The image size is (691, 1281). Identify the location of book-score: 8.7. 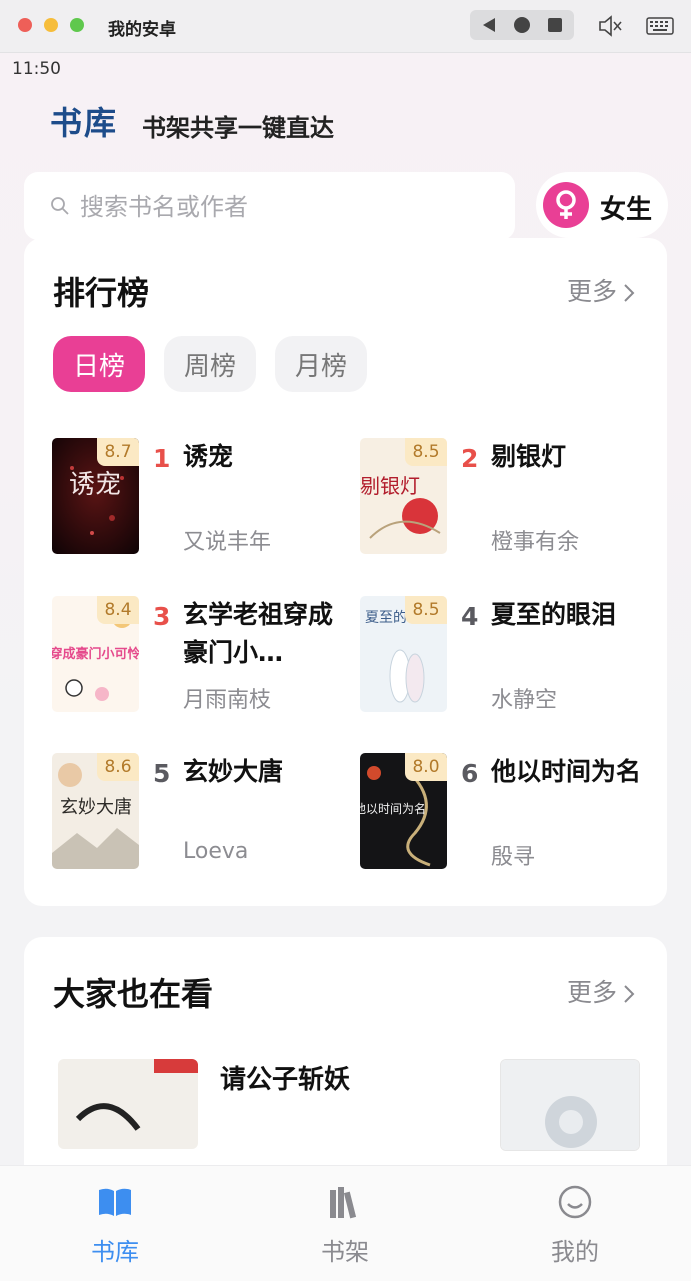
(118, 452).